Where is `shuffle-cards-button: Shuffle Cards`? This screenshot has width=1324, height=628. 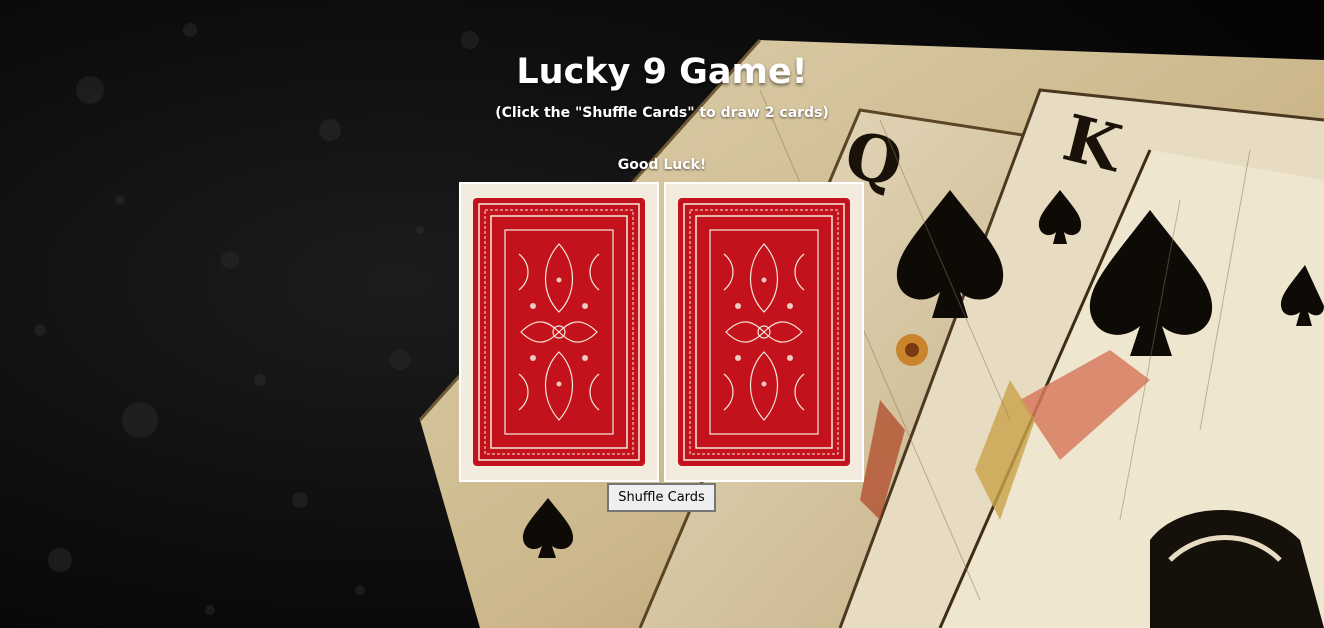
shuffle-cards-button: Shuffle Cards is located at coordinates (661, 497).